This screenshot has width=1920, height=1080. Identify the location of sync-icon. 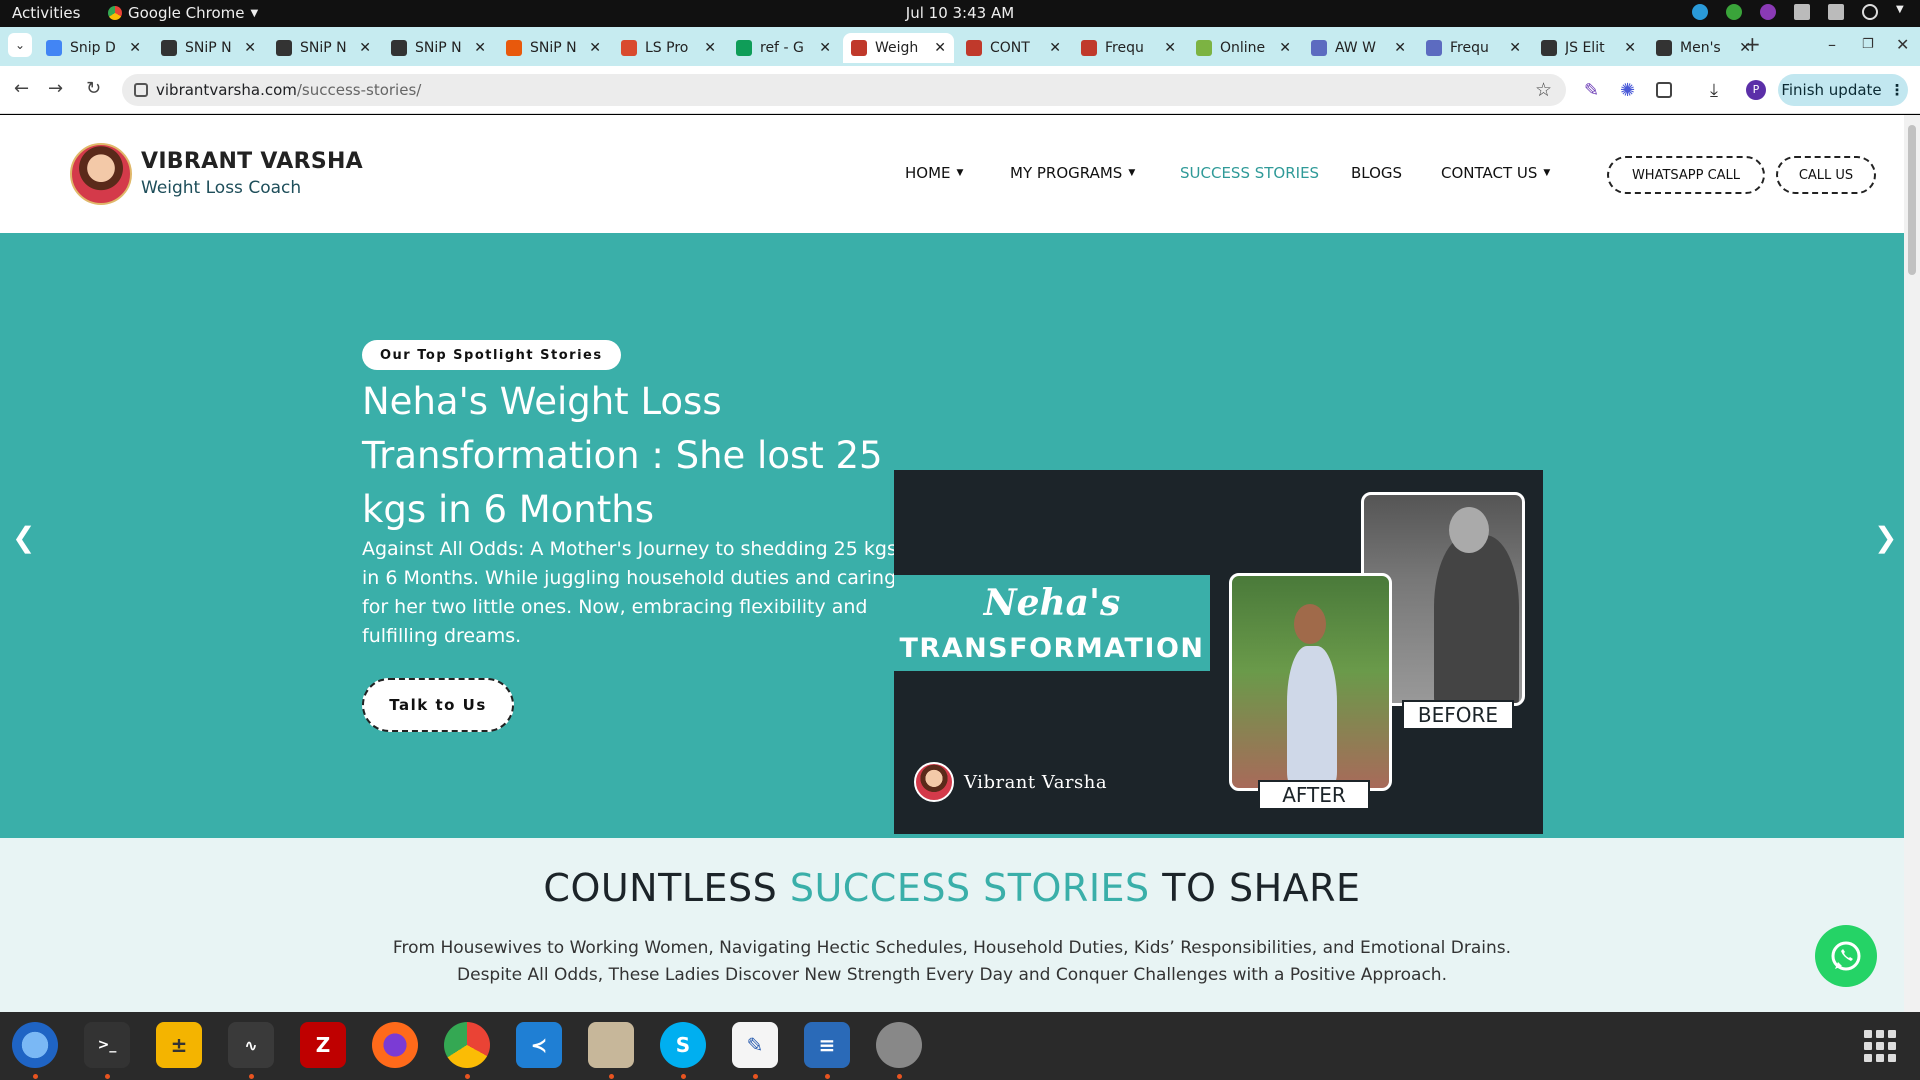
(1700, 12).